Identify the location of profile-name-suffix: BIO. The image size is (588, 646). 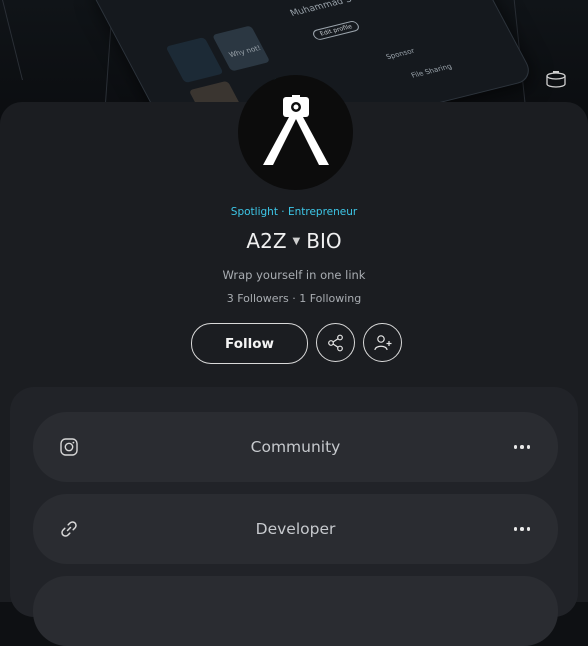
(324, 241).